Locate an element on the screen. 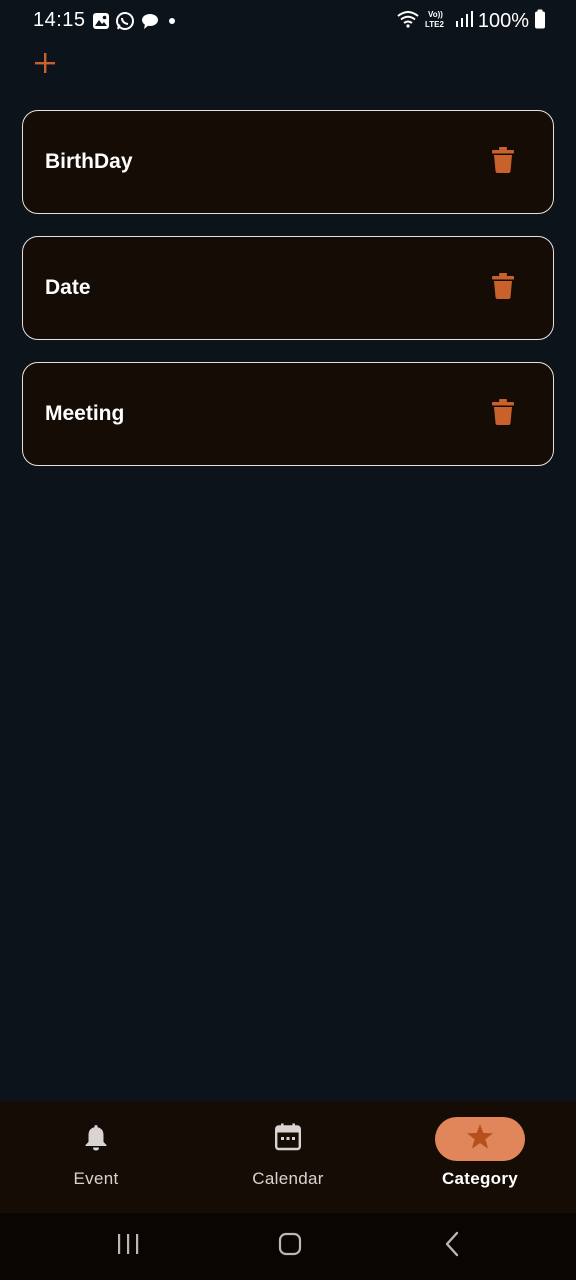  home-button is located at coordinates (290, 1246).